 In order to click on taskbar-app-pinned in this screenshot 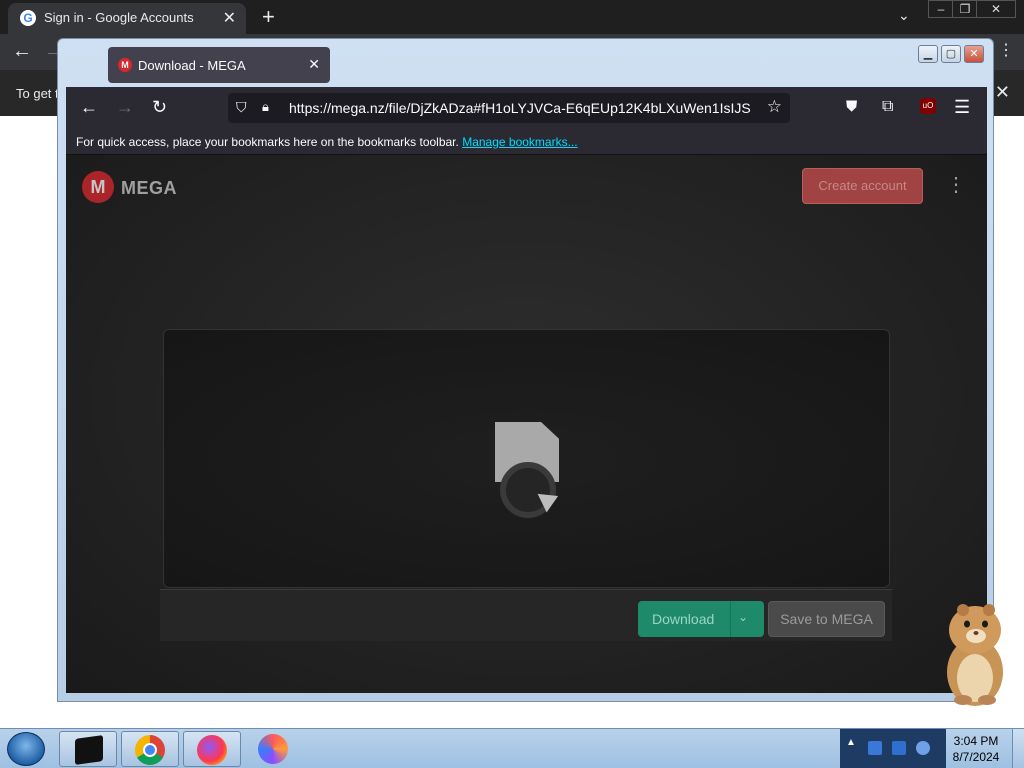, I will do `click(274, 749)`.